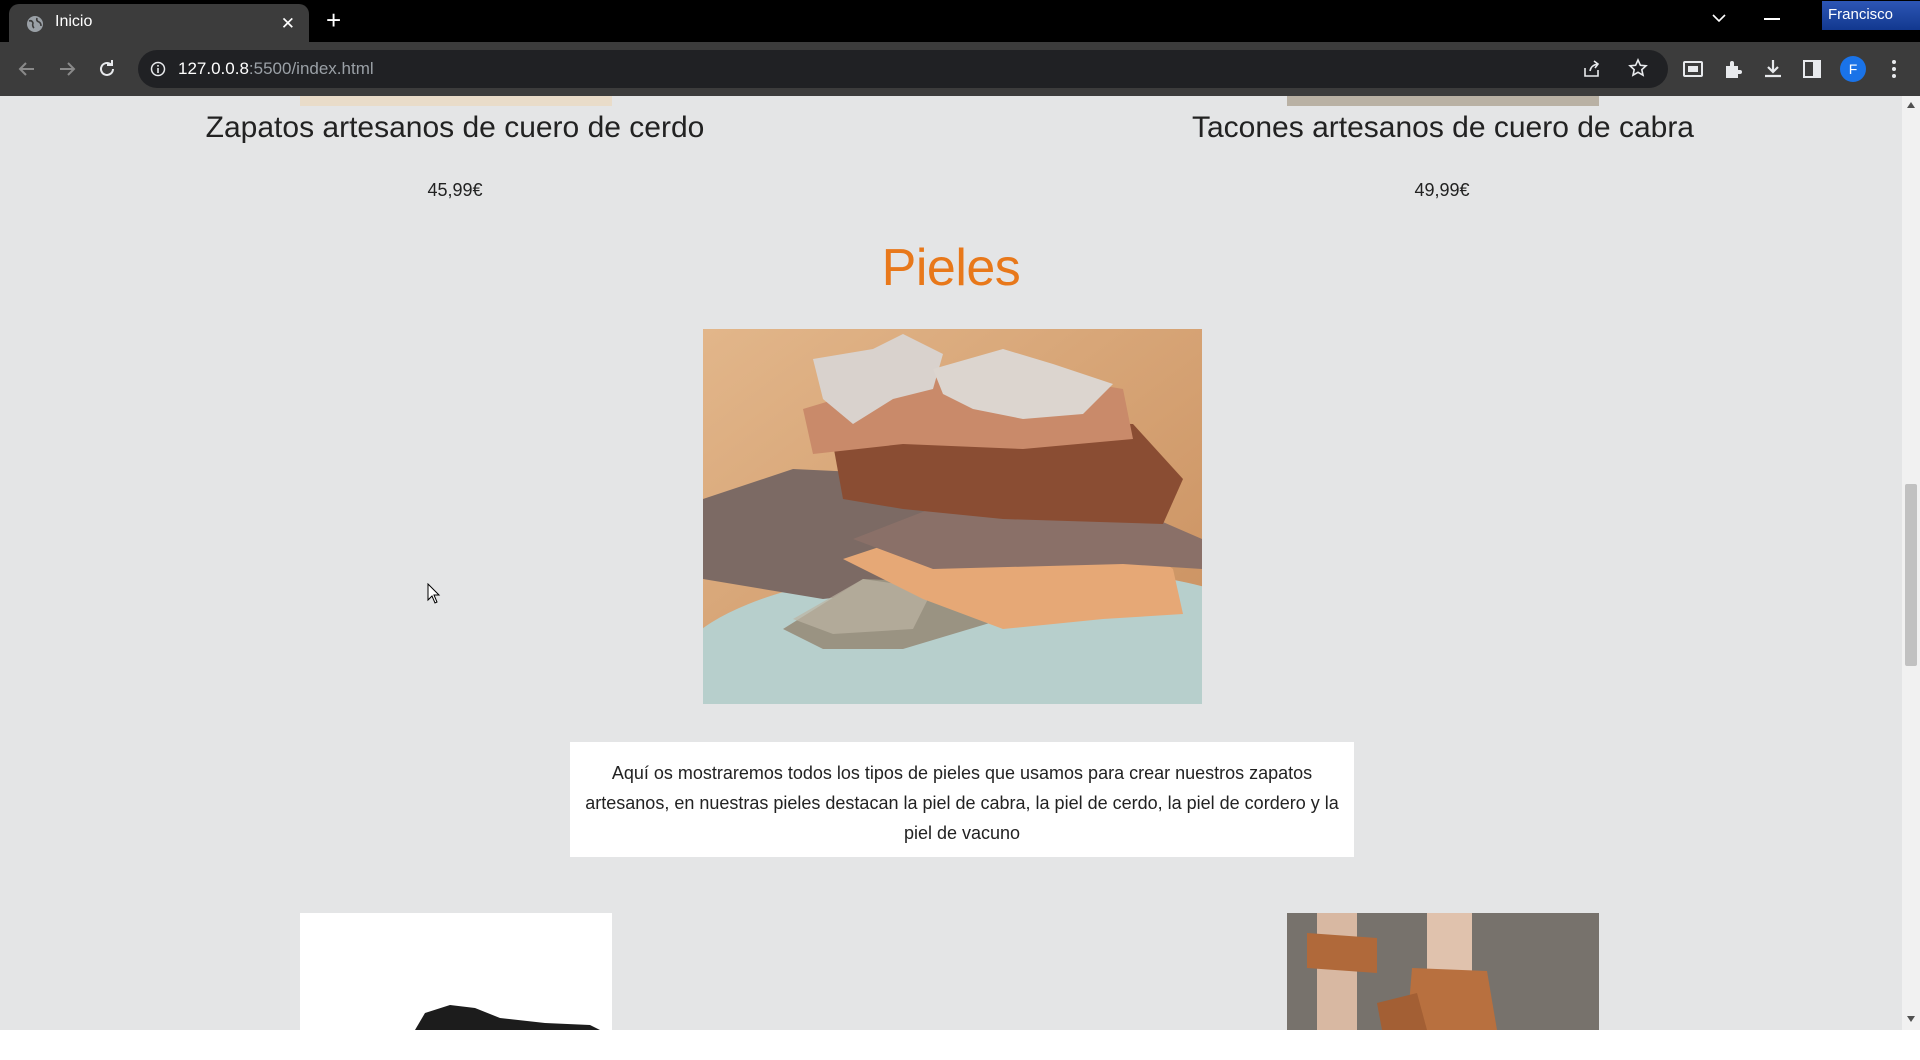 Image resolution: width=1920 pixels, height=1060 pixels. Describe the element at coordinates (1853, 69) in the screenshot. I see `avatar: F` at that location.